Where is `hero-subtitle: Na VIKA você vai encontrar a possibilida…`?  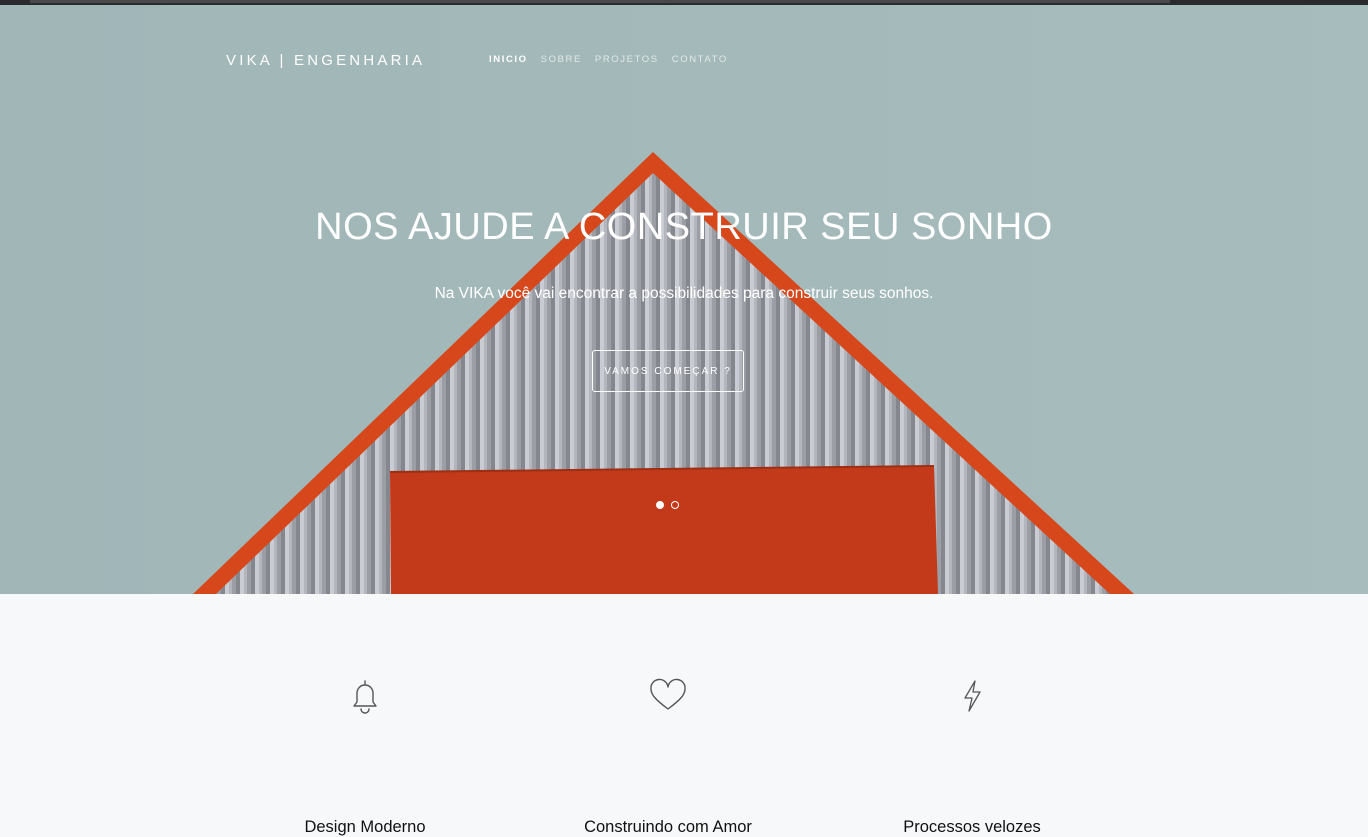
hero-subtitle: Na VIKA você vai encontrar a possibilida… is located at coordinates (684, 293).